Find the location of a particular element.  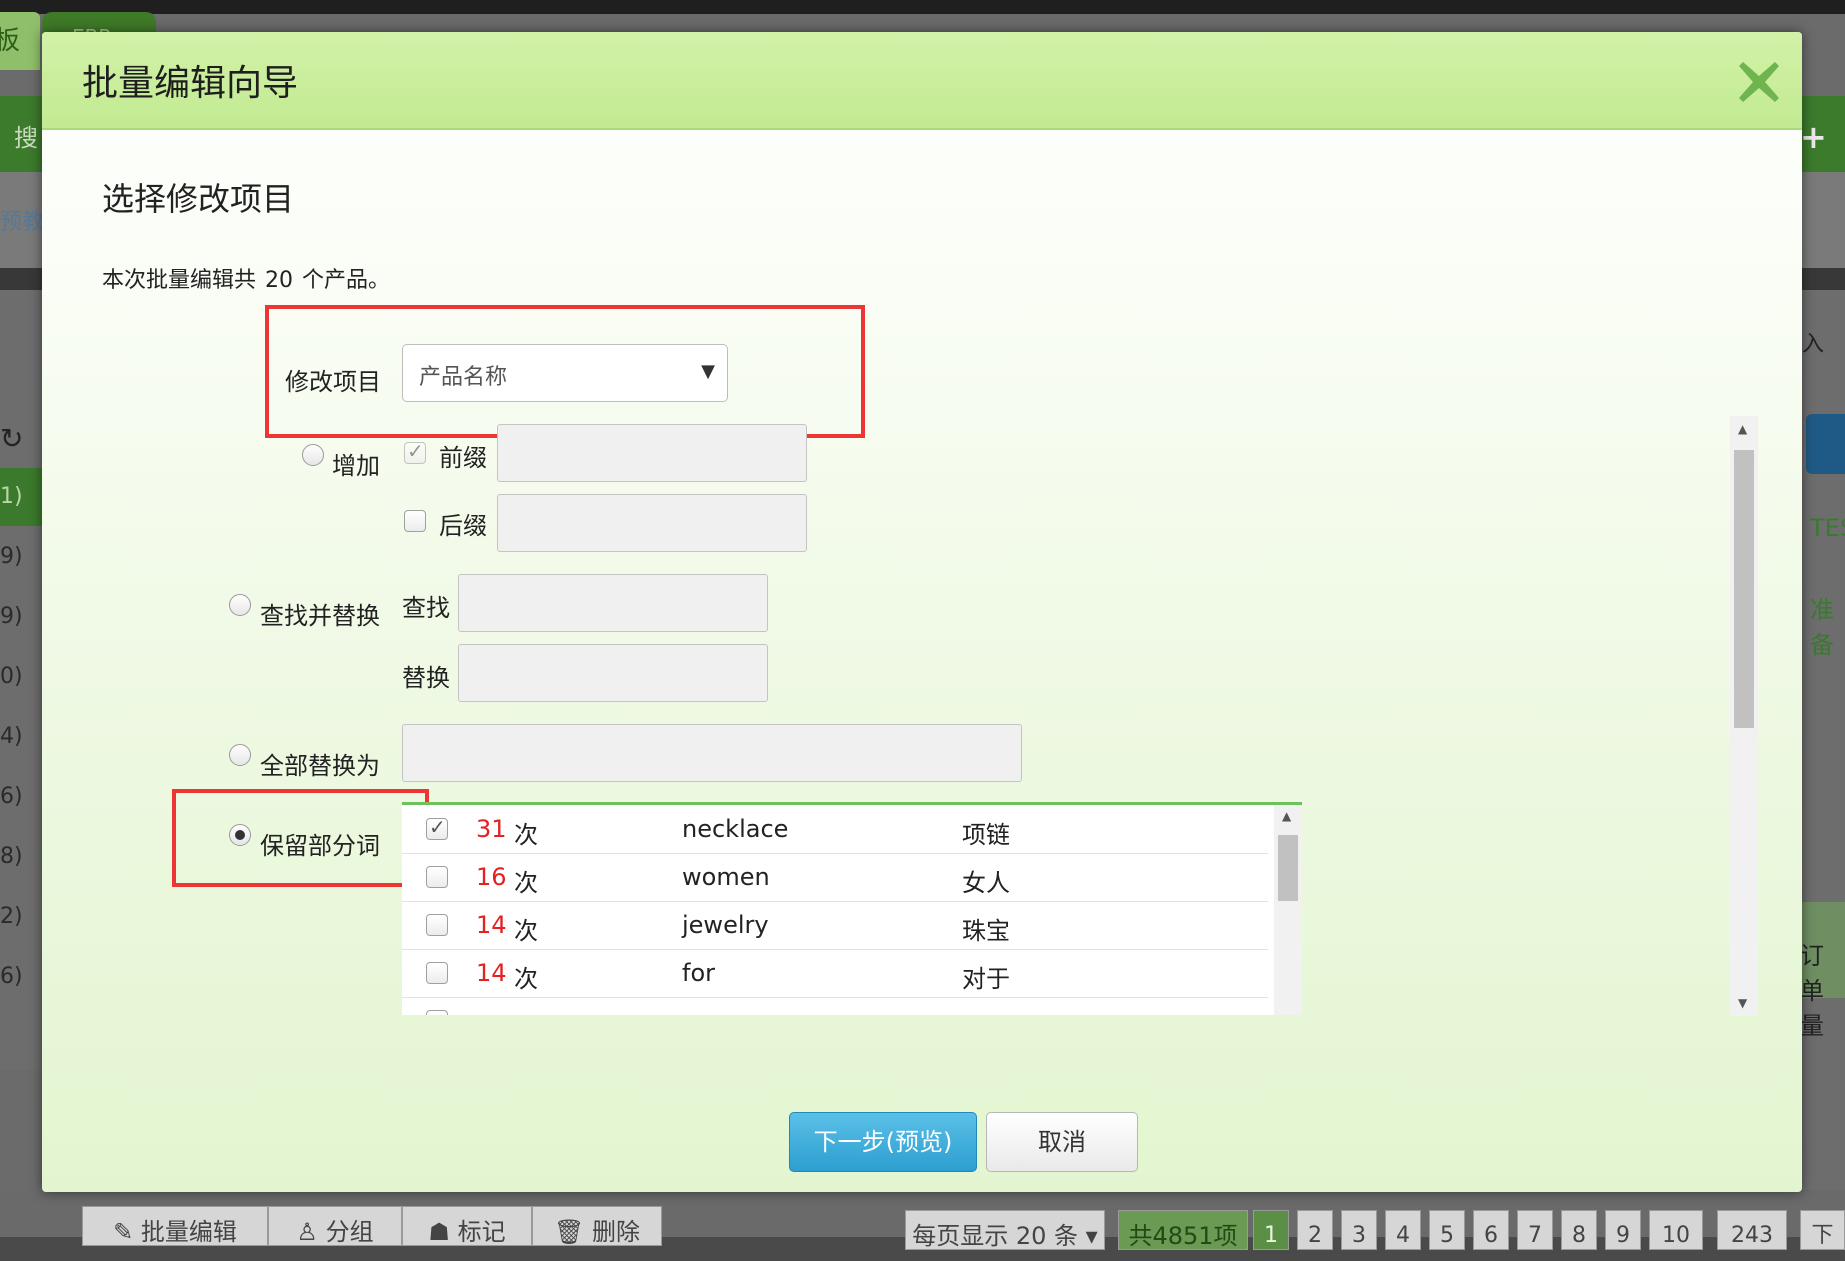

left-count: 8) is located at coordinates (11, 856).